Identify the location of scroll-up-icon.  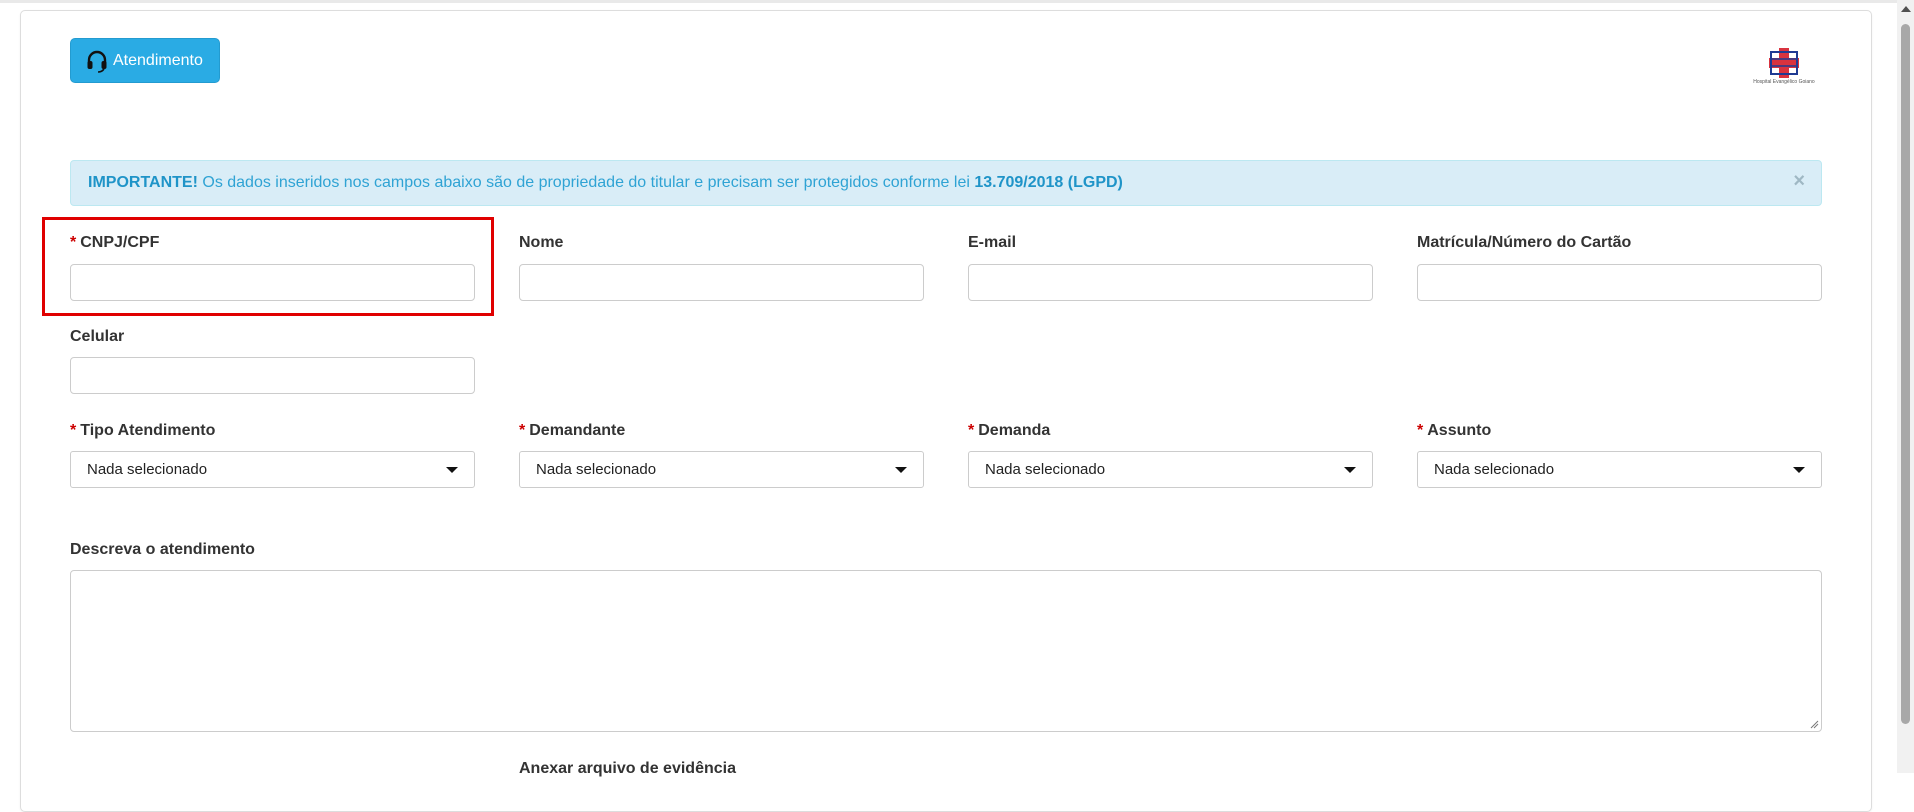
(1906, 9).